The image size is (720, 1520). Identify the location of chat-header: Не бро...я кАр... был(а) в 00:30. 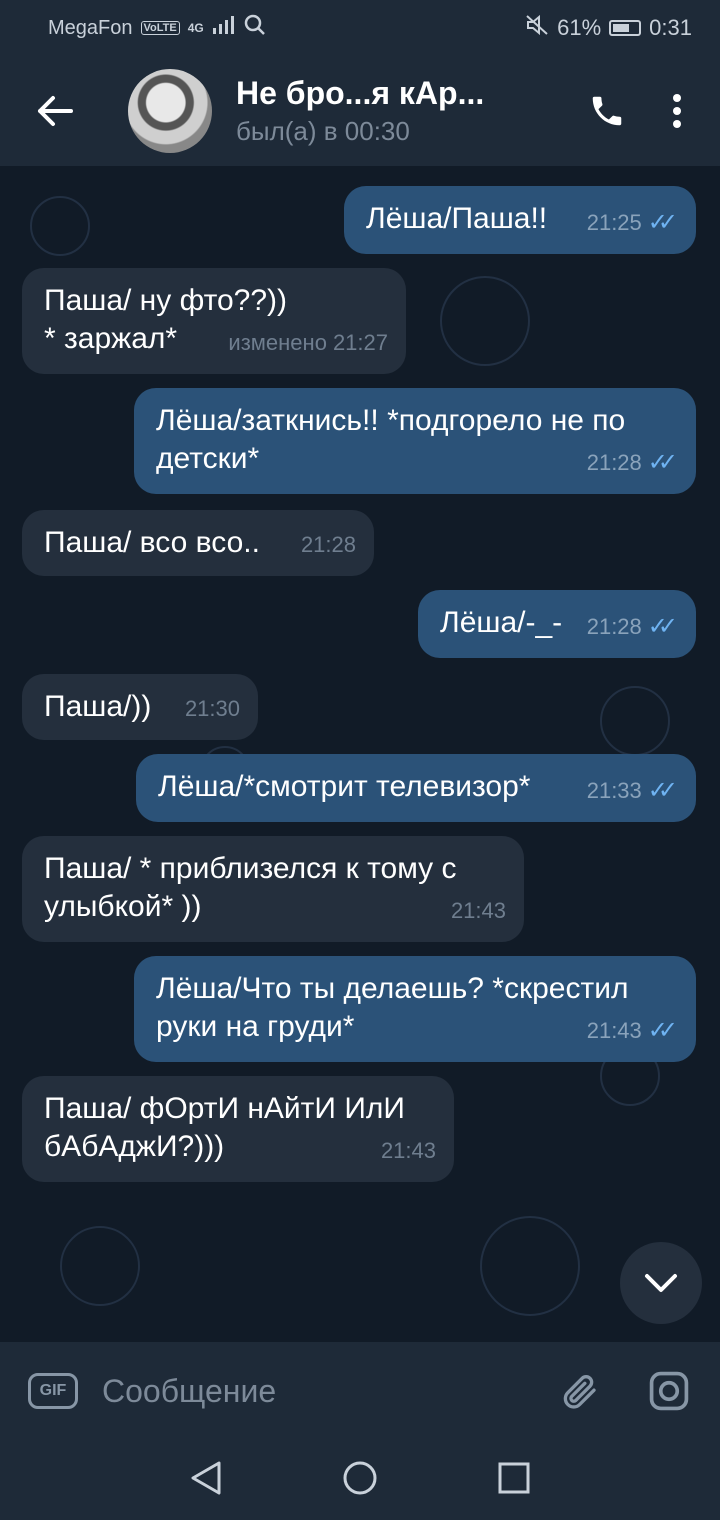
(360, 111).